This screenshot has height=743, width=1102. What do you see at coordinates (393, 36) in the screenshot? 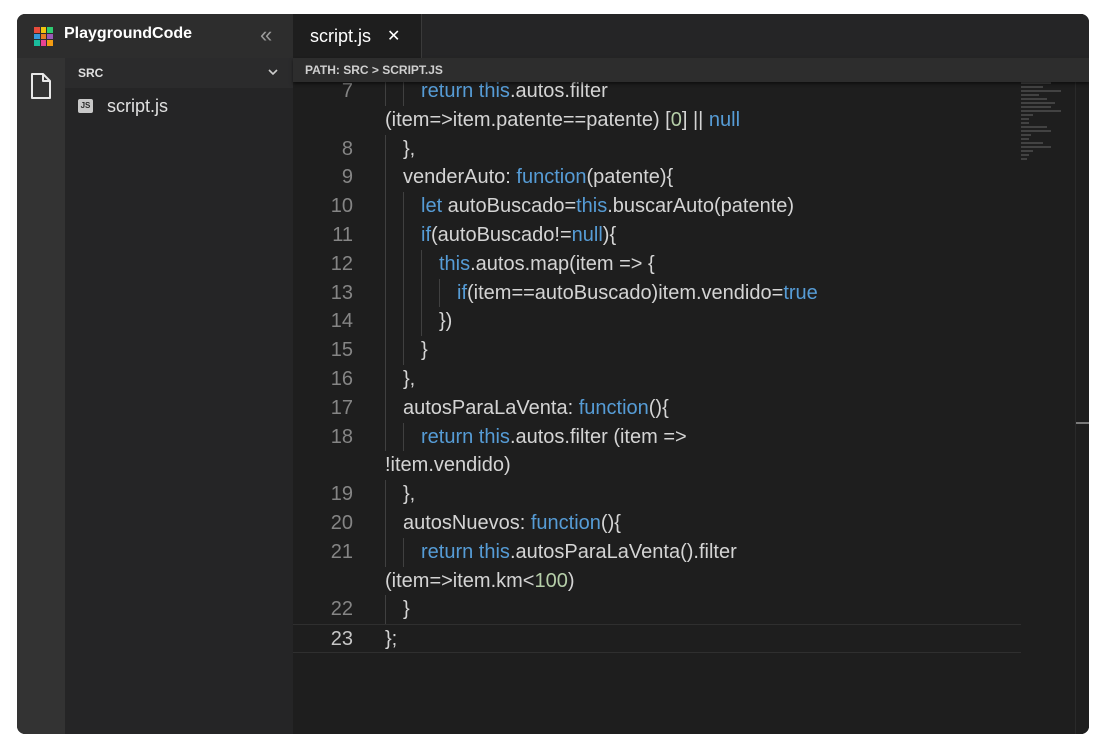
I see `tab-close-icon: ✕` at bounding box center [393, 36].